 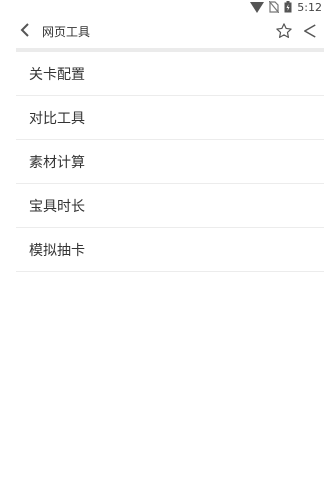 What do you see at coordinates (288, 7) in the screenshot?
I see `battery-icon` at bounding box center [288, 7].